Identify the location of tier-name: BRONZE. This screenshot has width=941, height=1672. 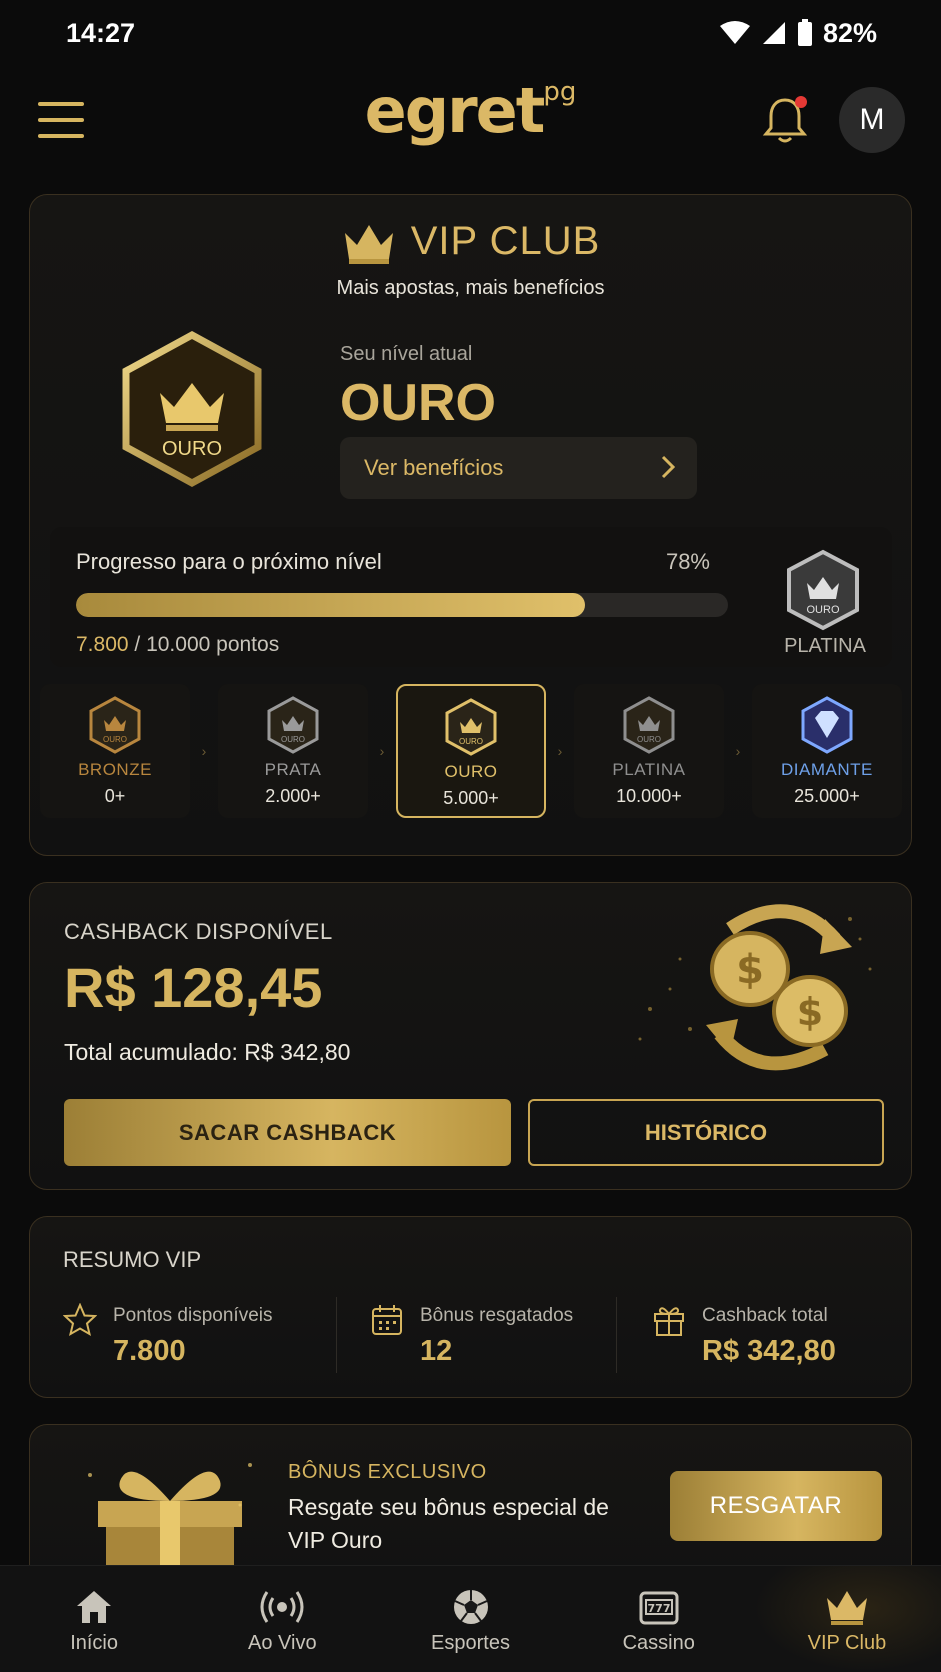
(115, 769).